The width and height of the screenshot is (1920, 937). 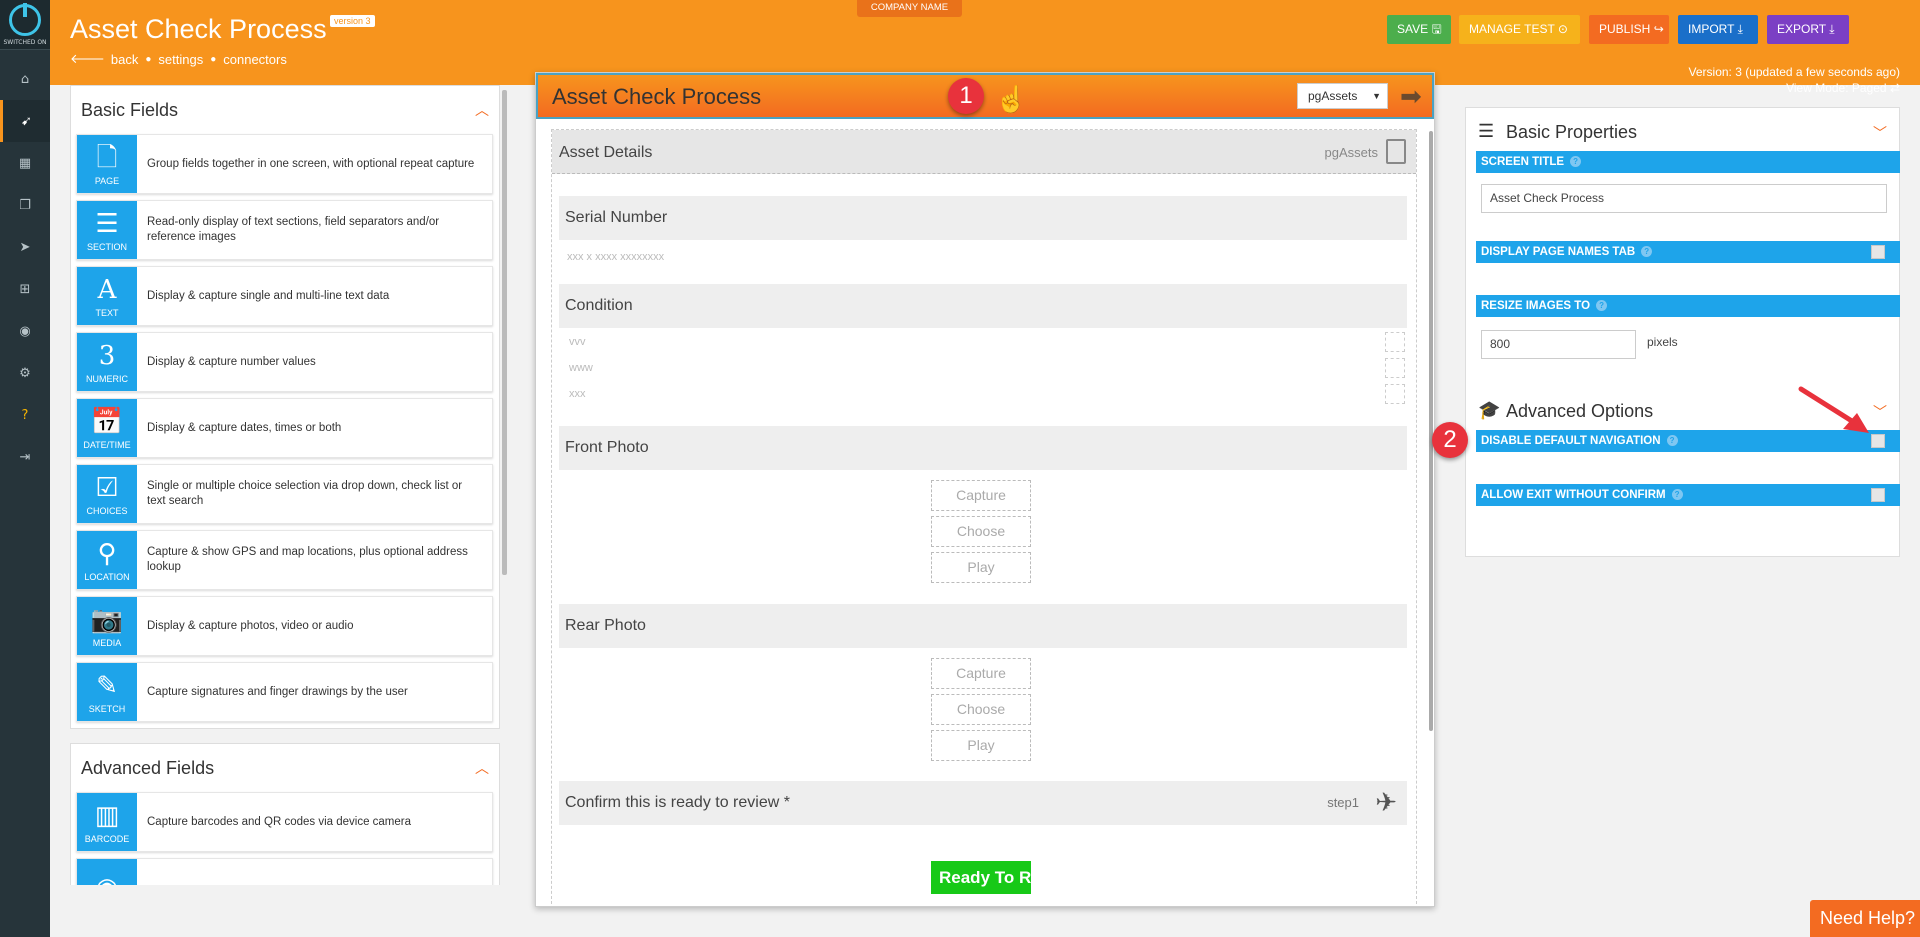 I want to click on sign-out-icon: ⇥, so click(x=25, y=457).